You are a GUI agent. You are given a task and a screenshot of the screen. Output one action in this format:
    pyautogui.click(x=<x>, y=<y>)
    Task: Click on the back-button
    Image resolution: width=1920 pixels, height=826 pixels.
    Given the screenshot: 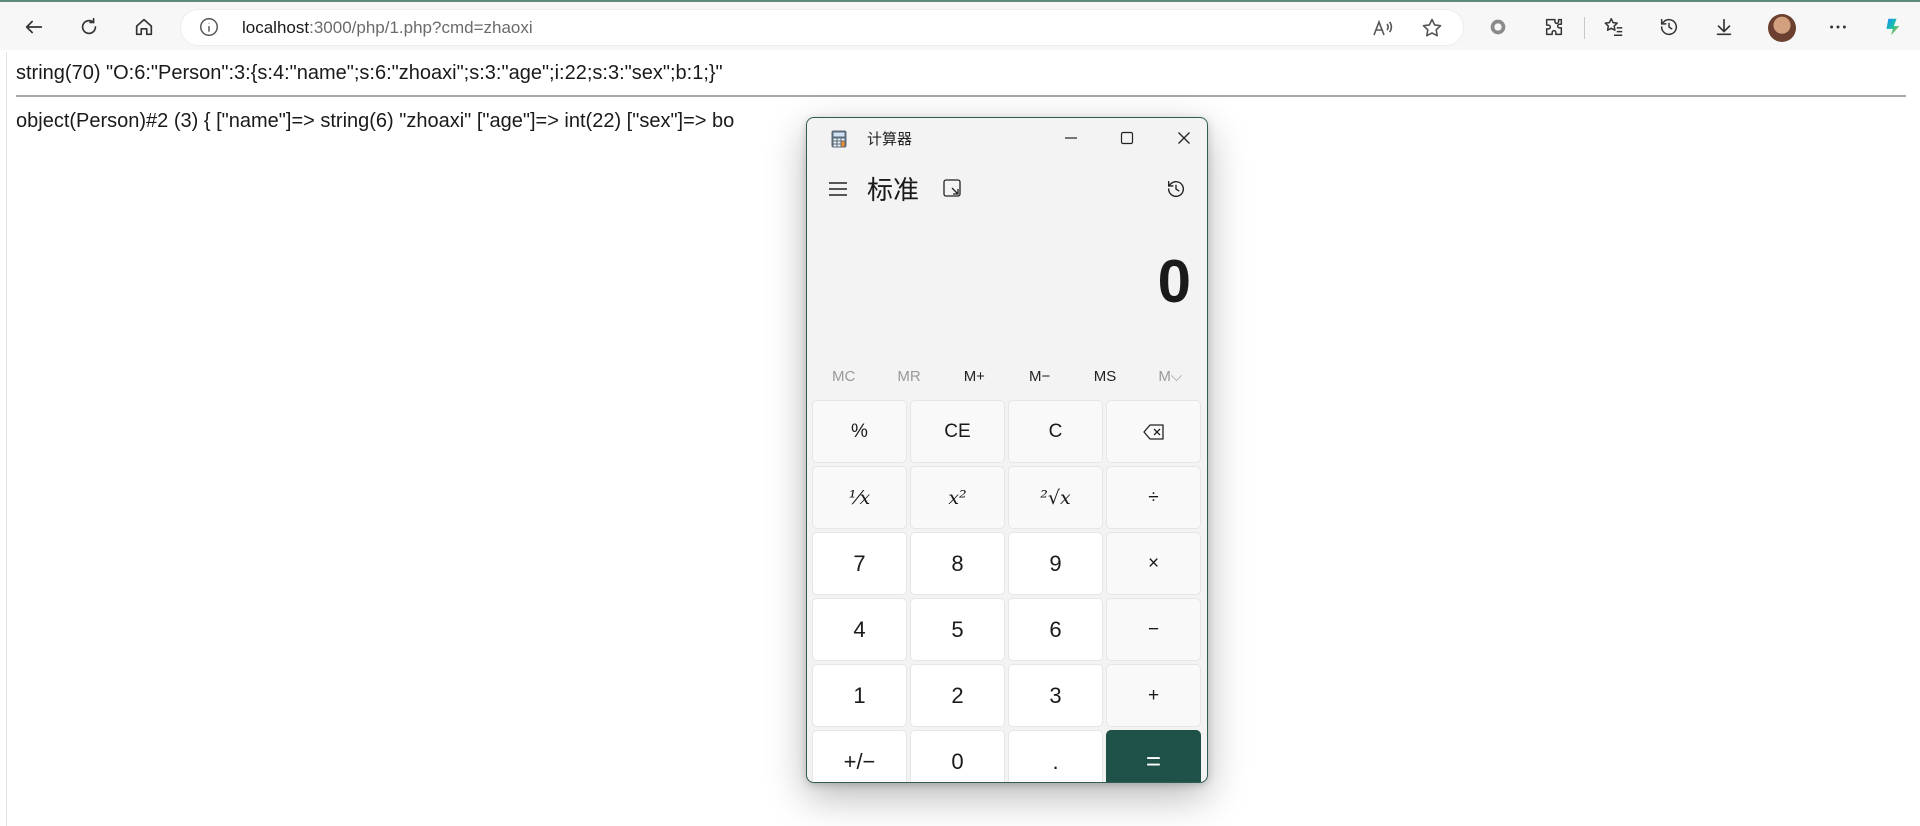 What is the action you would take?
    pyautogui.click(x=34, y=27)
    